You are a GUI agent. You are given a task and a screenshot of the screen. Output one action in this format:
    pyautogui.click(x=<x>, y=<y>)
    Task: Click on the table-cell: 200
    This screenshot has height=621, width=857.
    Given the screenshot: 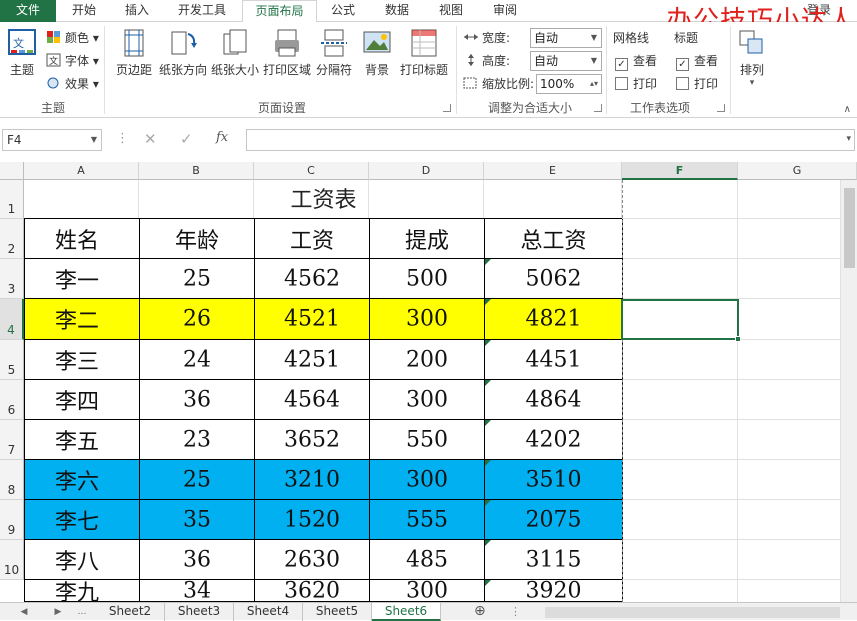 What is the action you would take?
    pyautogui.click(x=427, y=360)
    